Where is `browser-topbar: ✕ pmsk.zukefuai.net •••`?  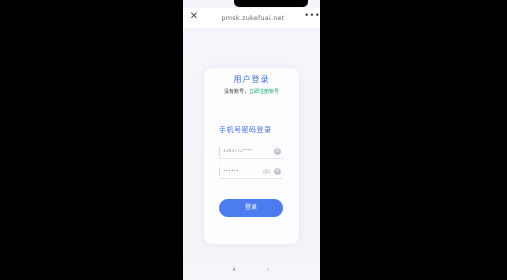
browser-topbar: ✕ pmsk.zukefuai.net ••• is located at coordinates (251, 18).